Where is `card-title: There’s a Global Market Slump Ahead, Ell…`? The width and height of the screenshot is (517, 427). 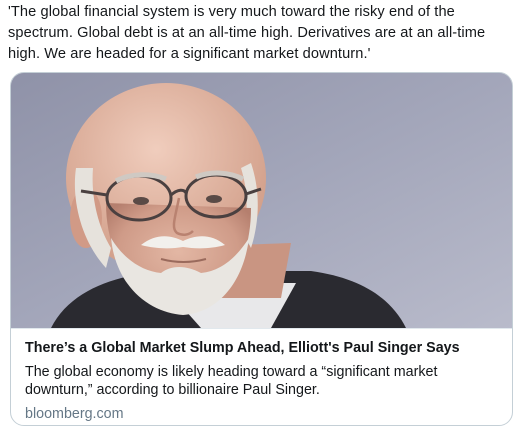
card-title: There’s a Global Market Slump Ahead, Ell… is located at coordinates (262, 348).